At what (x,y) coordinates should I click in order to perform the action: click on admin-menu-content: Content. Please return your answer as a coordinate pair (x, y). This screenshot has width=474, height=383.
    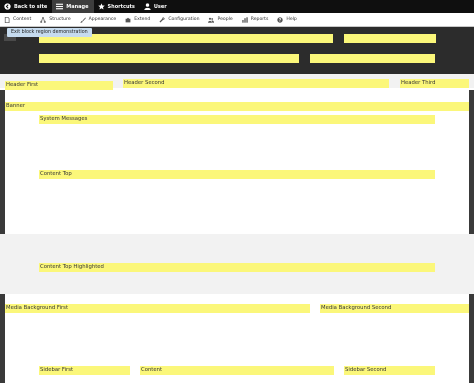
    Looking at the image, I should click on (18, 20).